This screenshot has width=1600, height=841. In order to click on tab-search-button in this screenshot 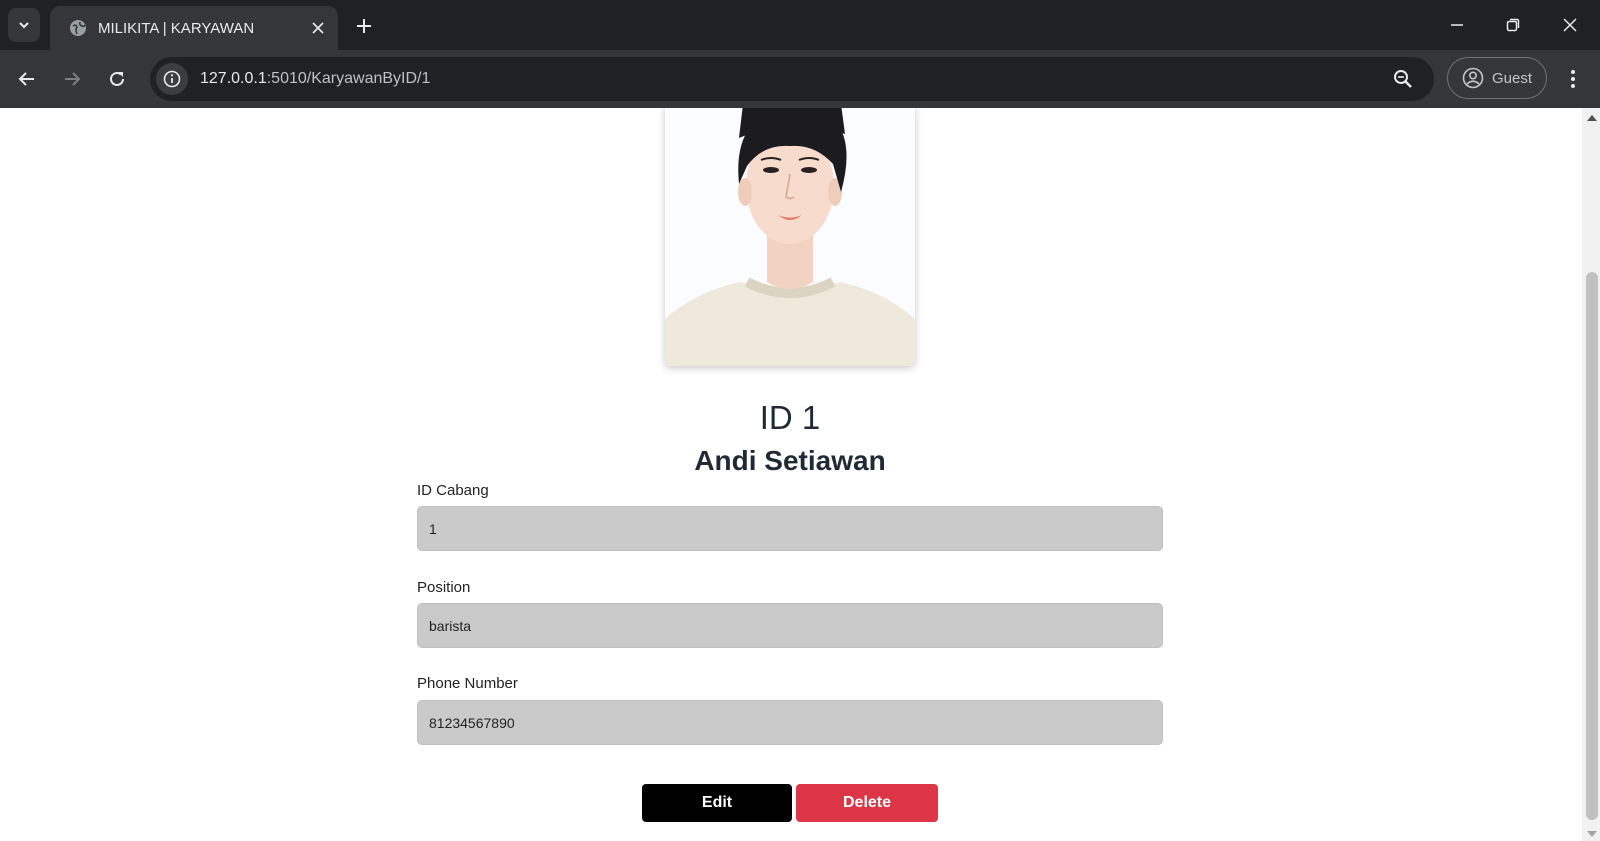, I will do `click(24, 25)`.